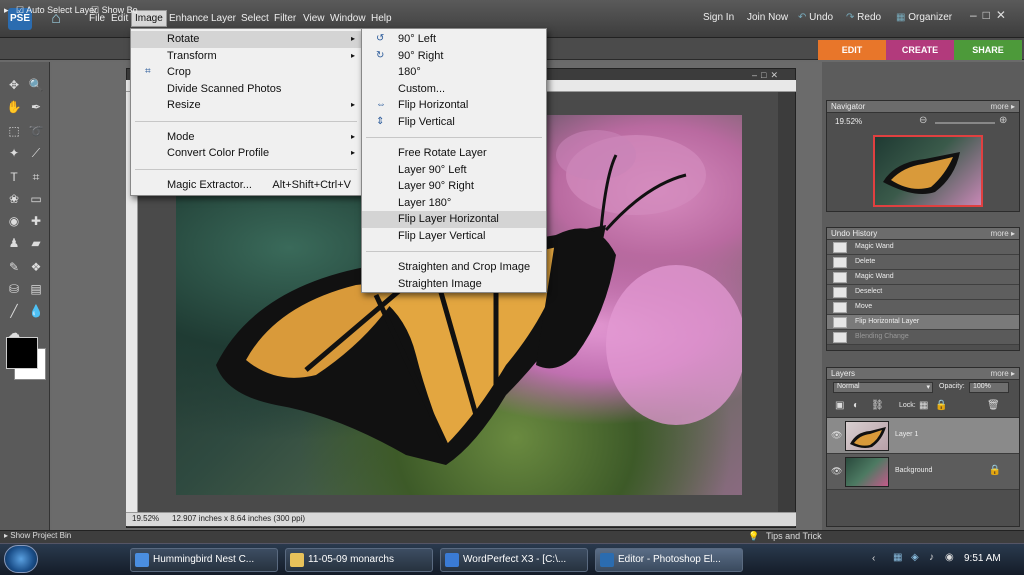 This screenshot has height=575, width=1024. What do you see at coordinates (285, 18) in the screenshot?
I see `menu-filter: Filter` at bounding box center [285, 18].